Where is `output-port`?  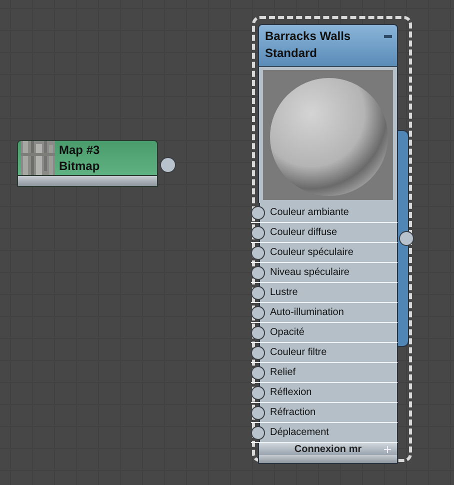 output-port is located at coordinates (168, 165).